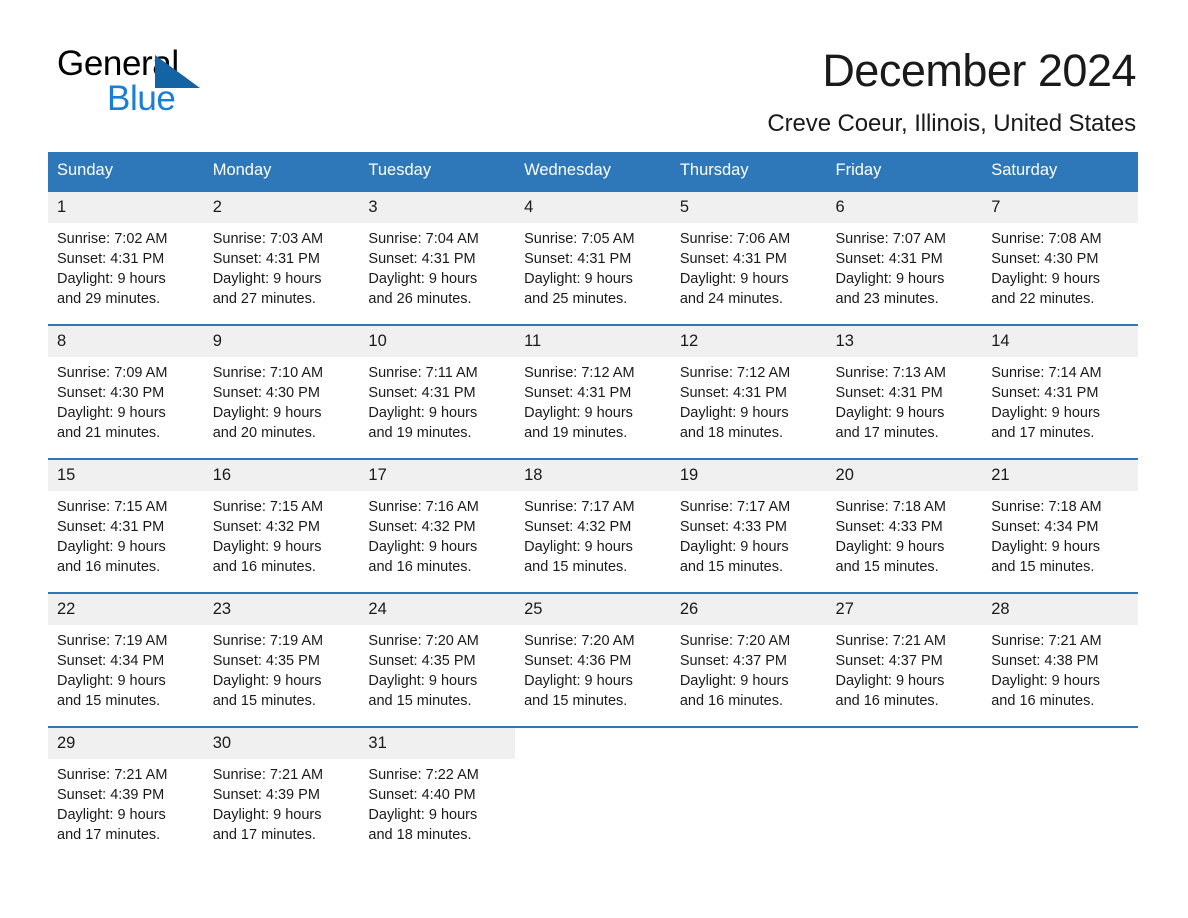  I want to click on sunrise-text: Sunrise: 7:06 AM, so click(735, 238).